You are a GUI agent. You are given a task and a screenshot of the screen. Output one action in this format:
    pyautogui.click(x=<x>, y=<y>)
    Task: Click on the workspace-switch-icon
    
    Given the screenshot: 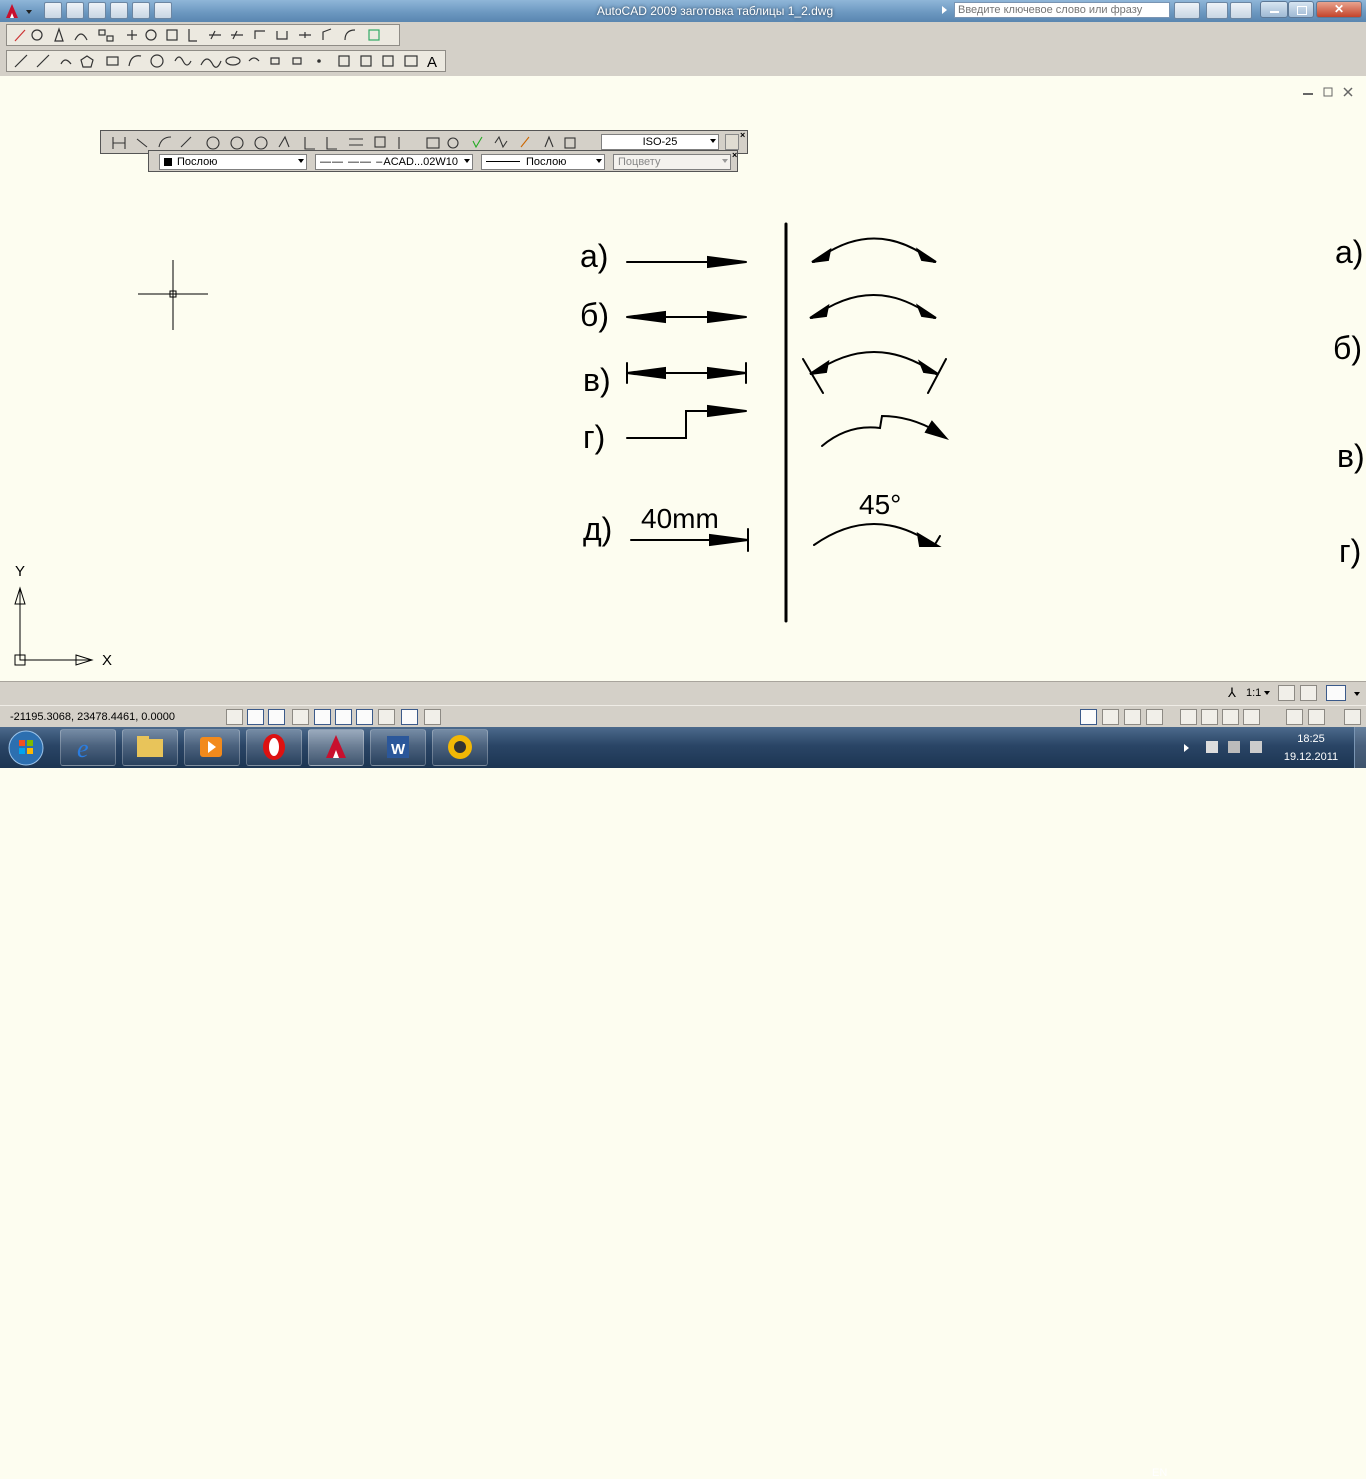 What is the action you would take?
    pyautogui.click(x=1294, y=717)
    